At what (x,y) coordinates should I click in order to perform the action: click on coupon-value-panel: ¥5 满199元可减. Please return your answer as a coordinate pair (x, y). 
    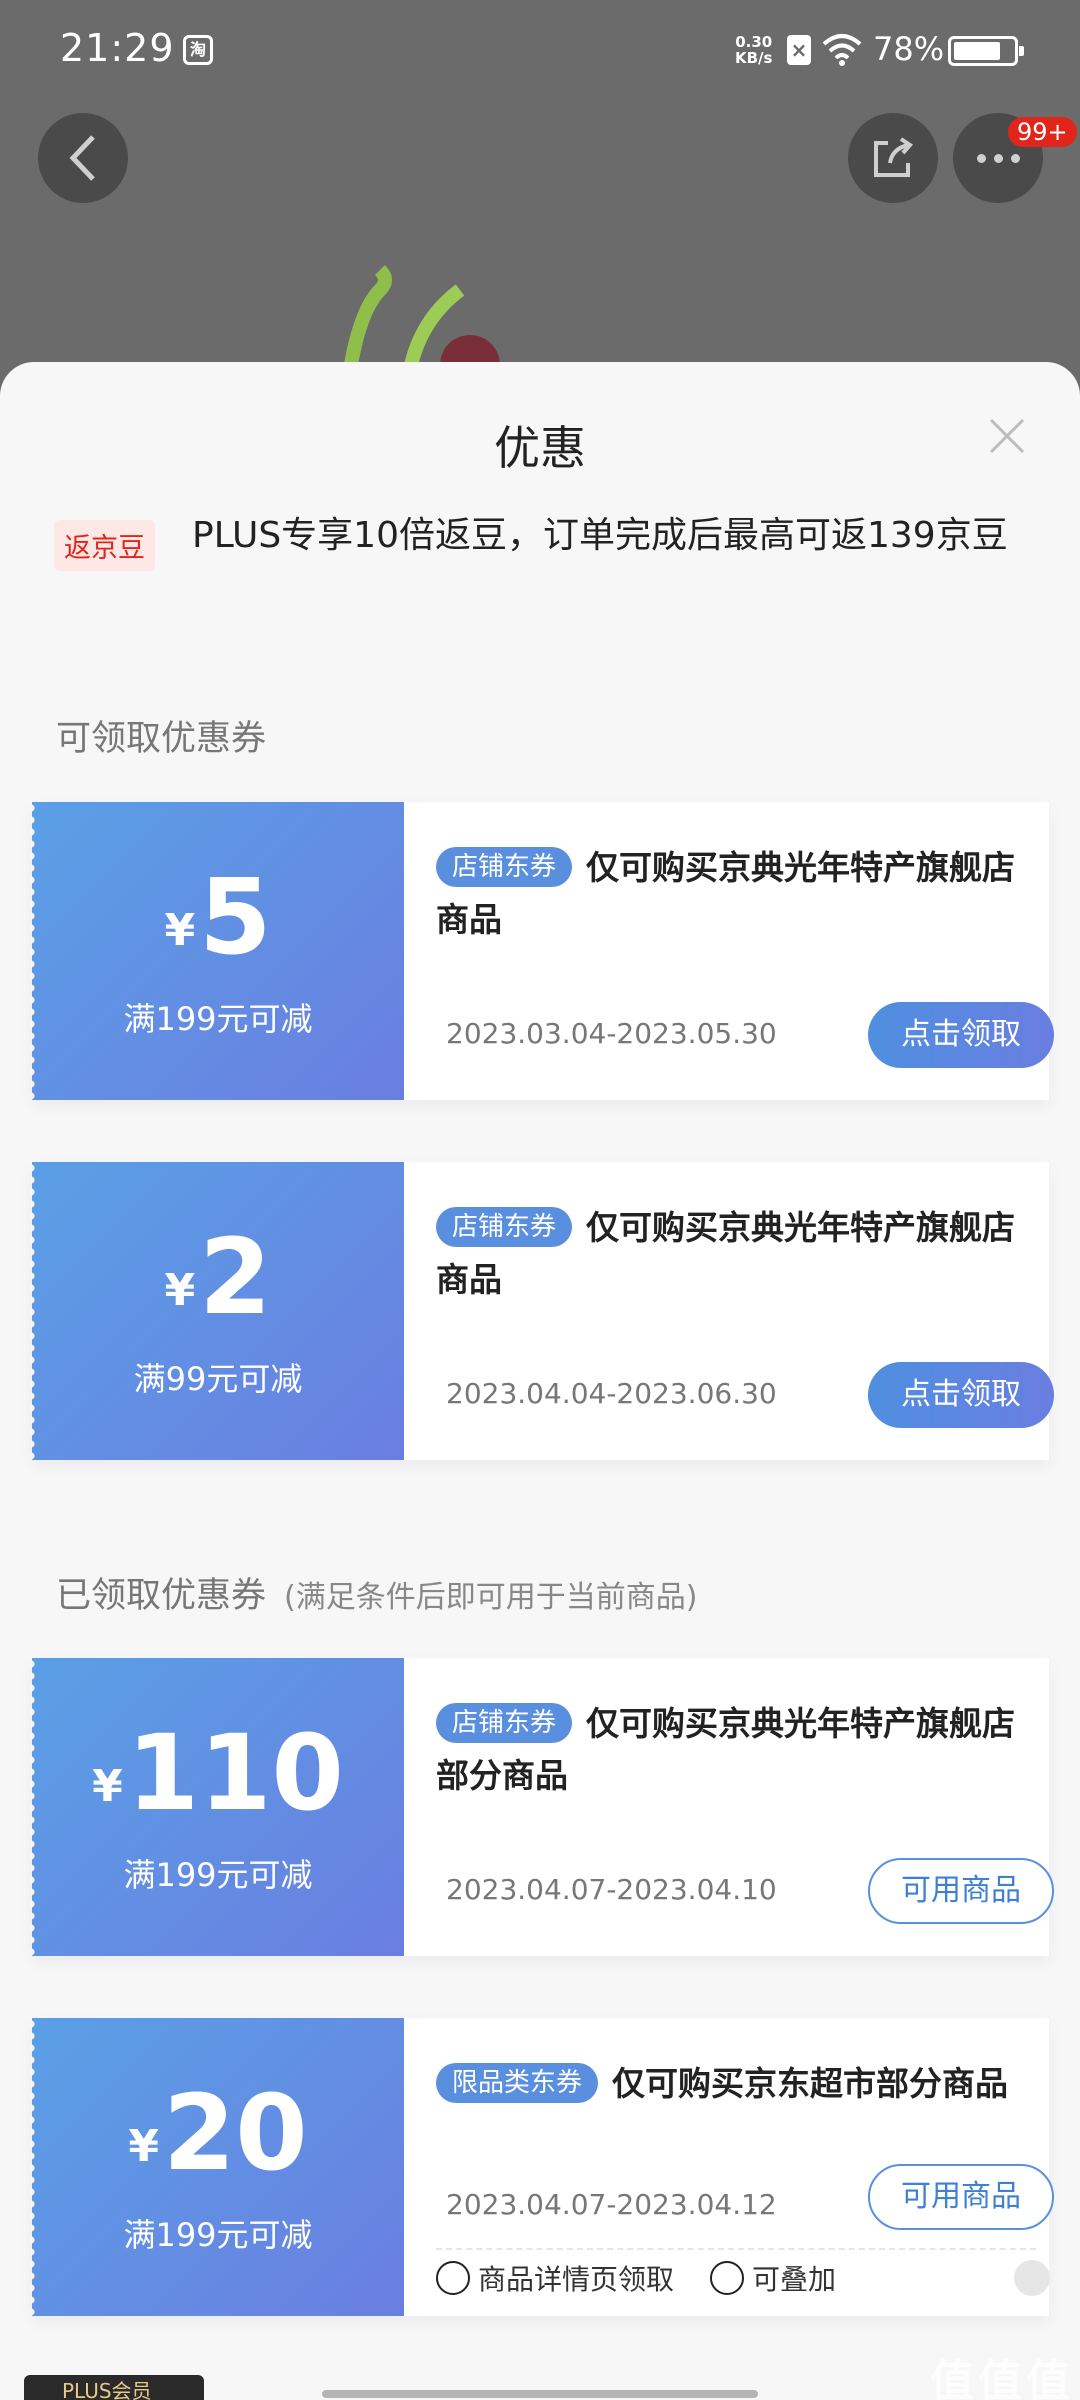
    Looking at the image, I should click on (217, 951).